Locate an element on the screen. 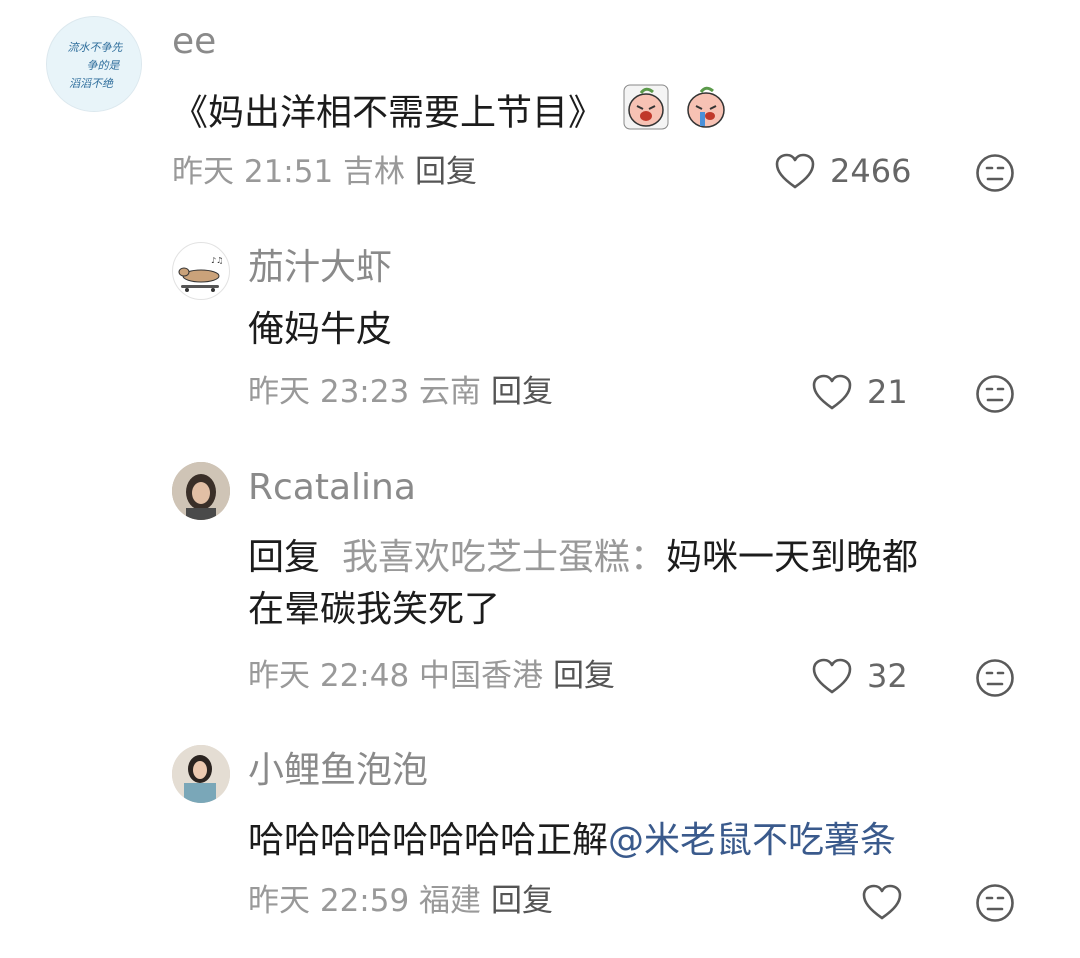  like-count: 32 is located at coordinates (887, 676).